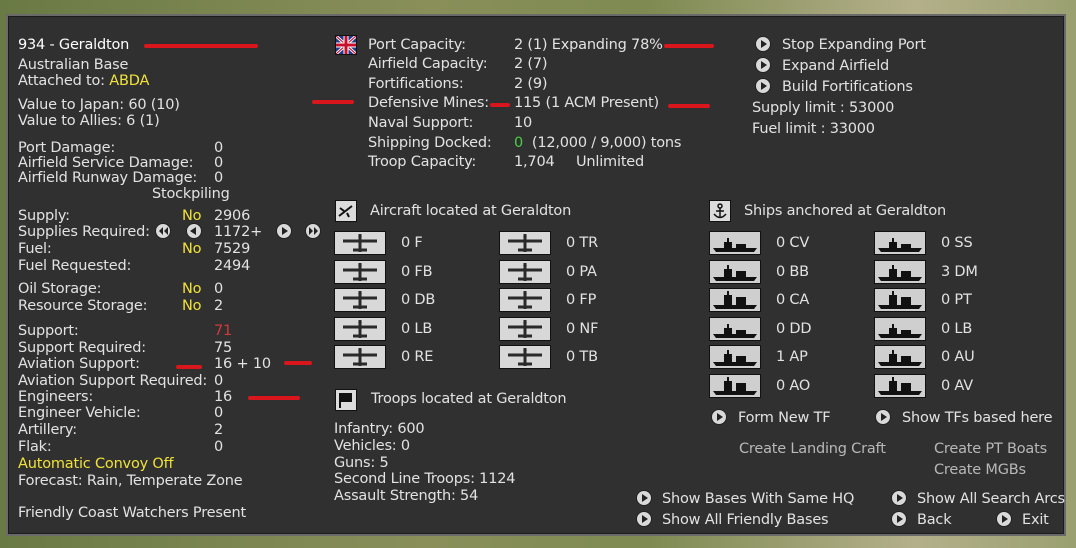 The image size is (1076, 548). Describe the element at coordinates (219, 178) in the screenshot. I see `airfield-runway-value: 0` at that location.